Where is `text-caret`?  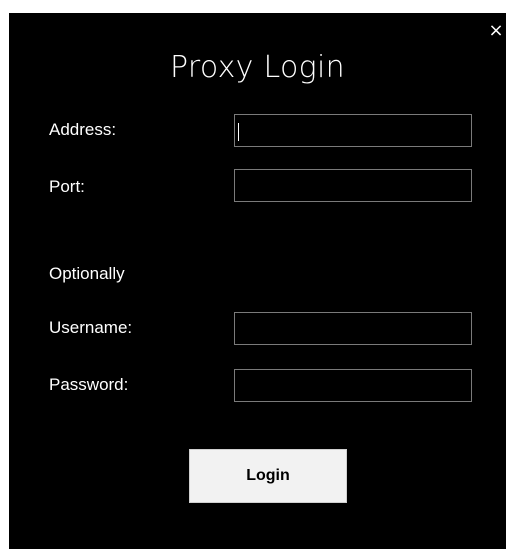
text-caret is located at coordinates (238, 132).